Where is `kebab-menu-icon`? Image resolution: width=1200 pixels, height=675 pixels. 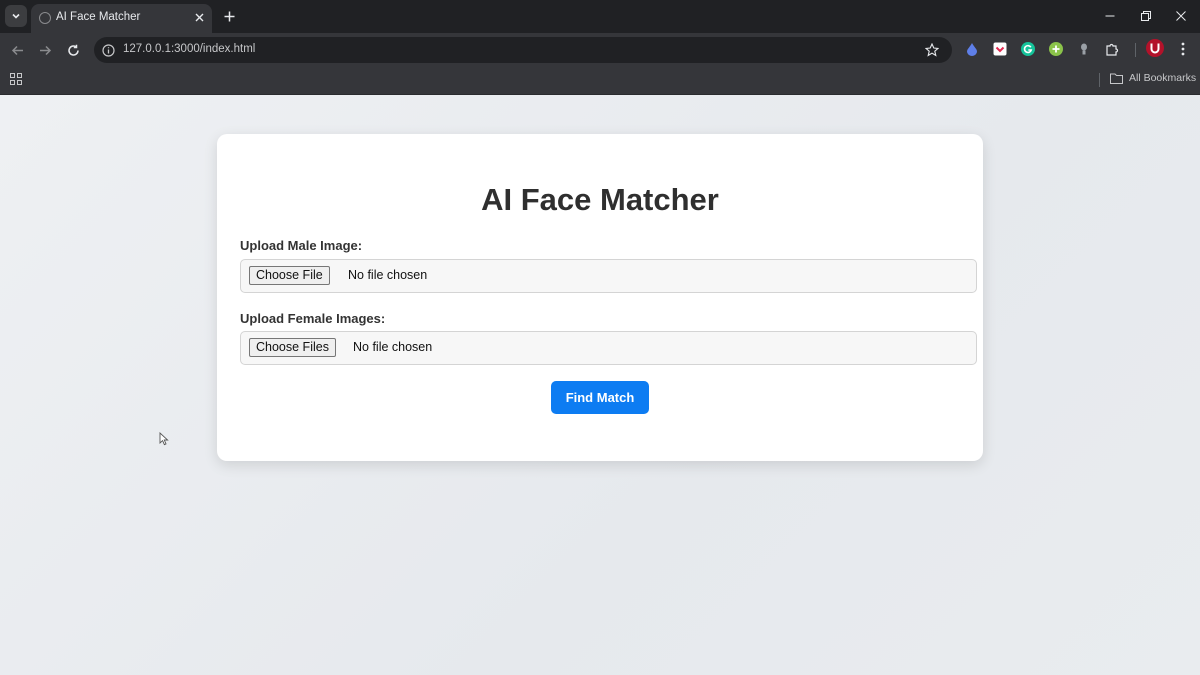
kebab-menu-icon is located at coordinates (1183, 49).